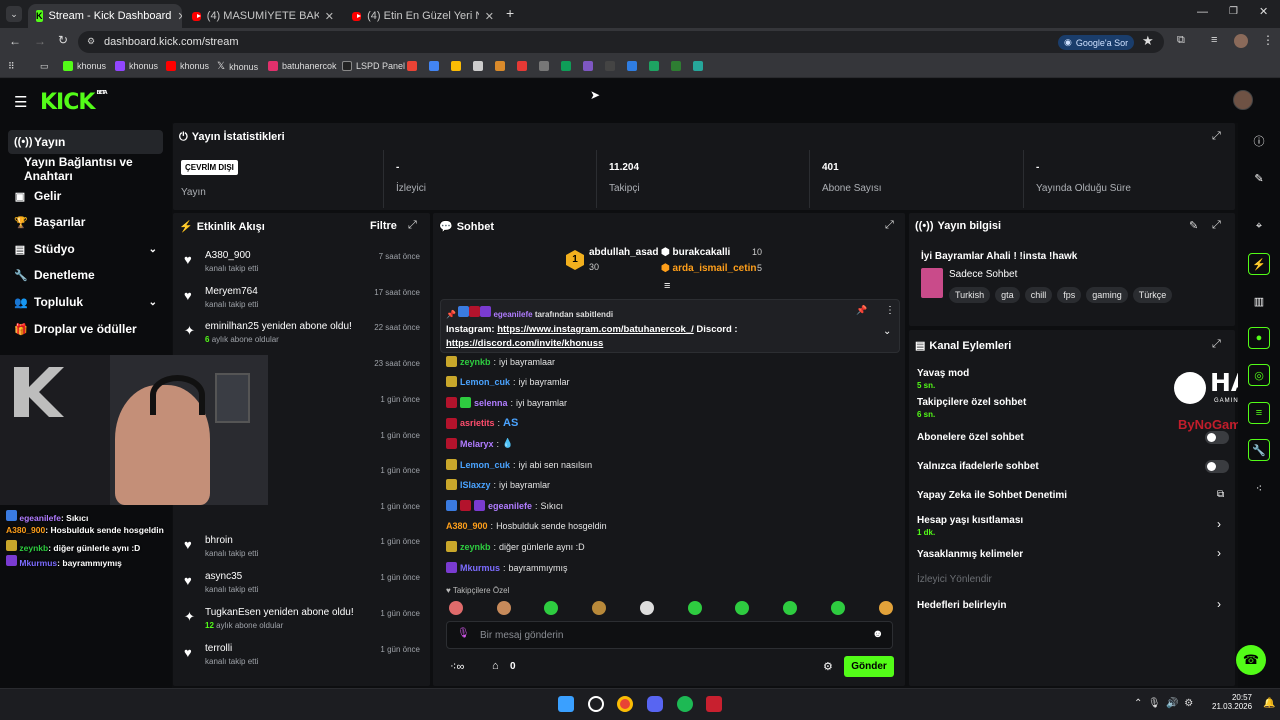 Image resolution: width=1280 pixels, height=720 pixels. Describe the element at coordinates (1214, 40) in the screenshot. I see `media-icon: ≡` at that location.